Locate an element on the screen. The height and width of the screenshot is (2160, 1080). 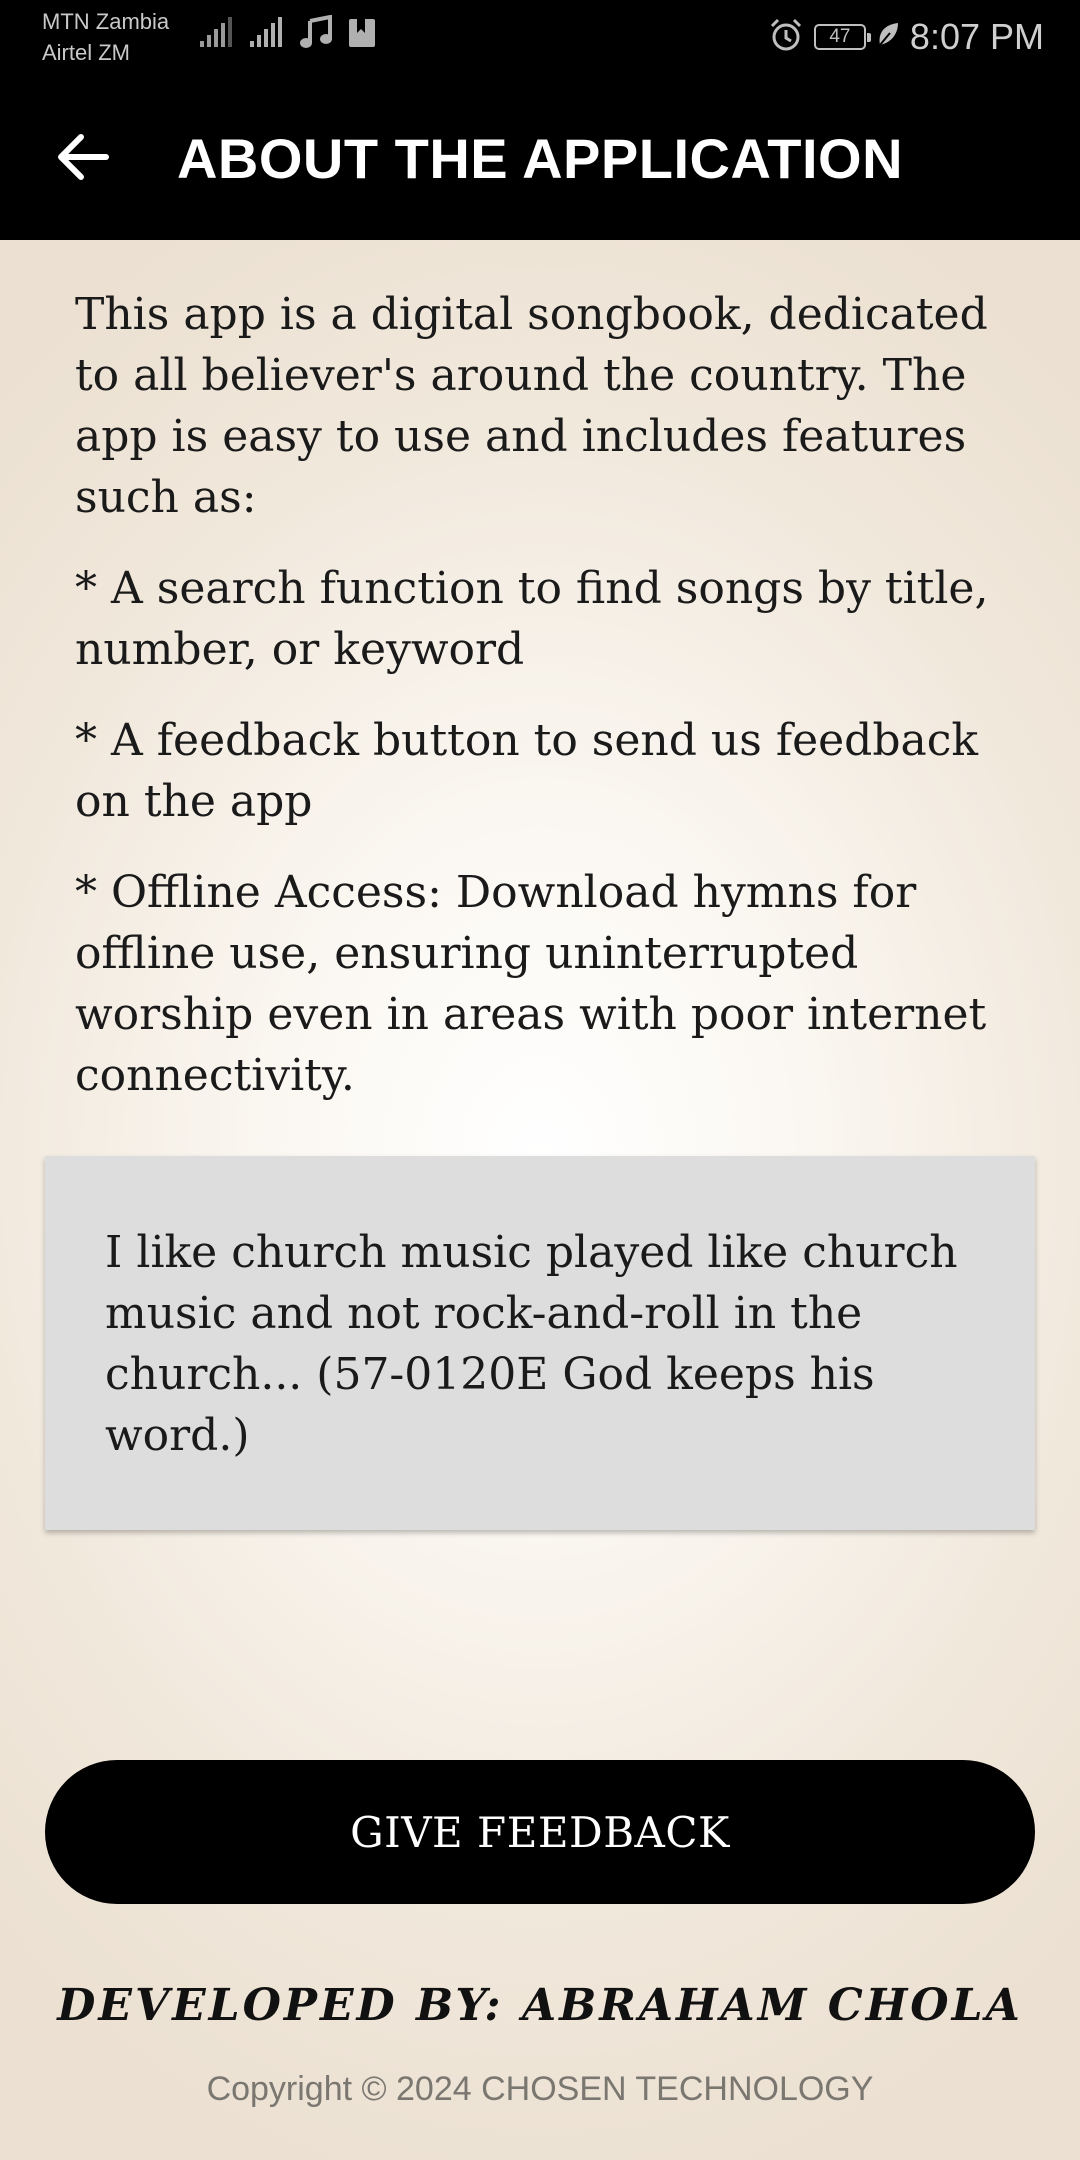
music-note-icon is located at coordinates (317, 34).